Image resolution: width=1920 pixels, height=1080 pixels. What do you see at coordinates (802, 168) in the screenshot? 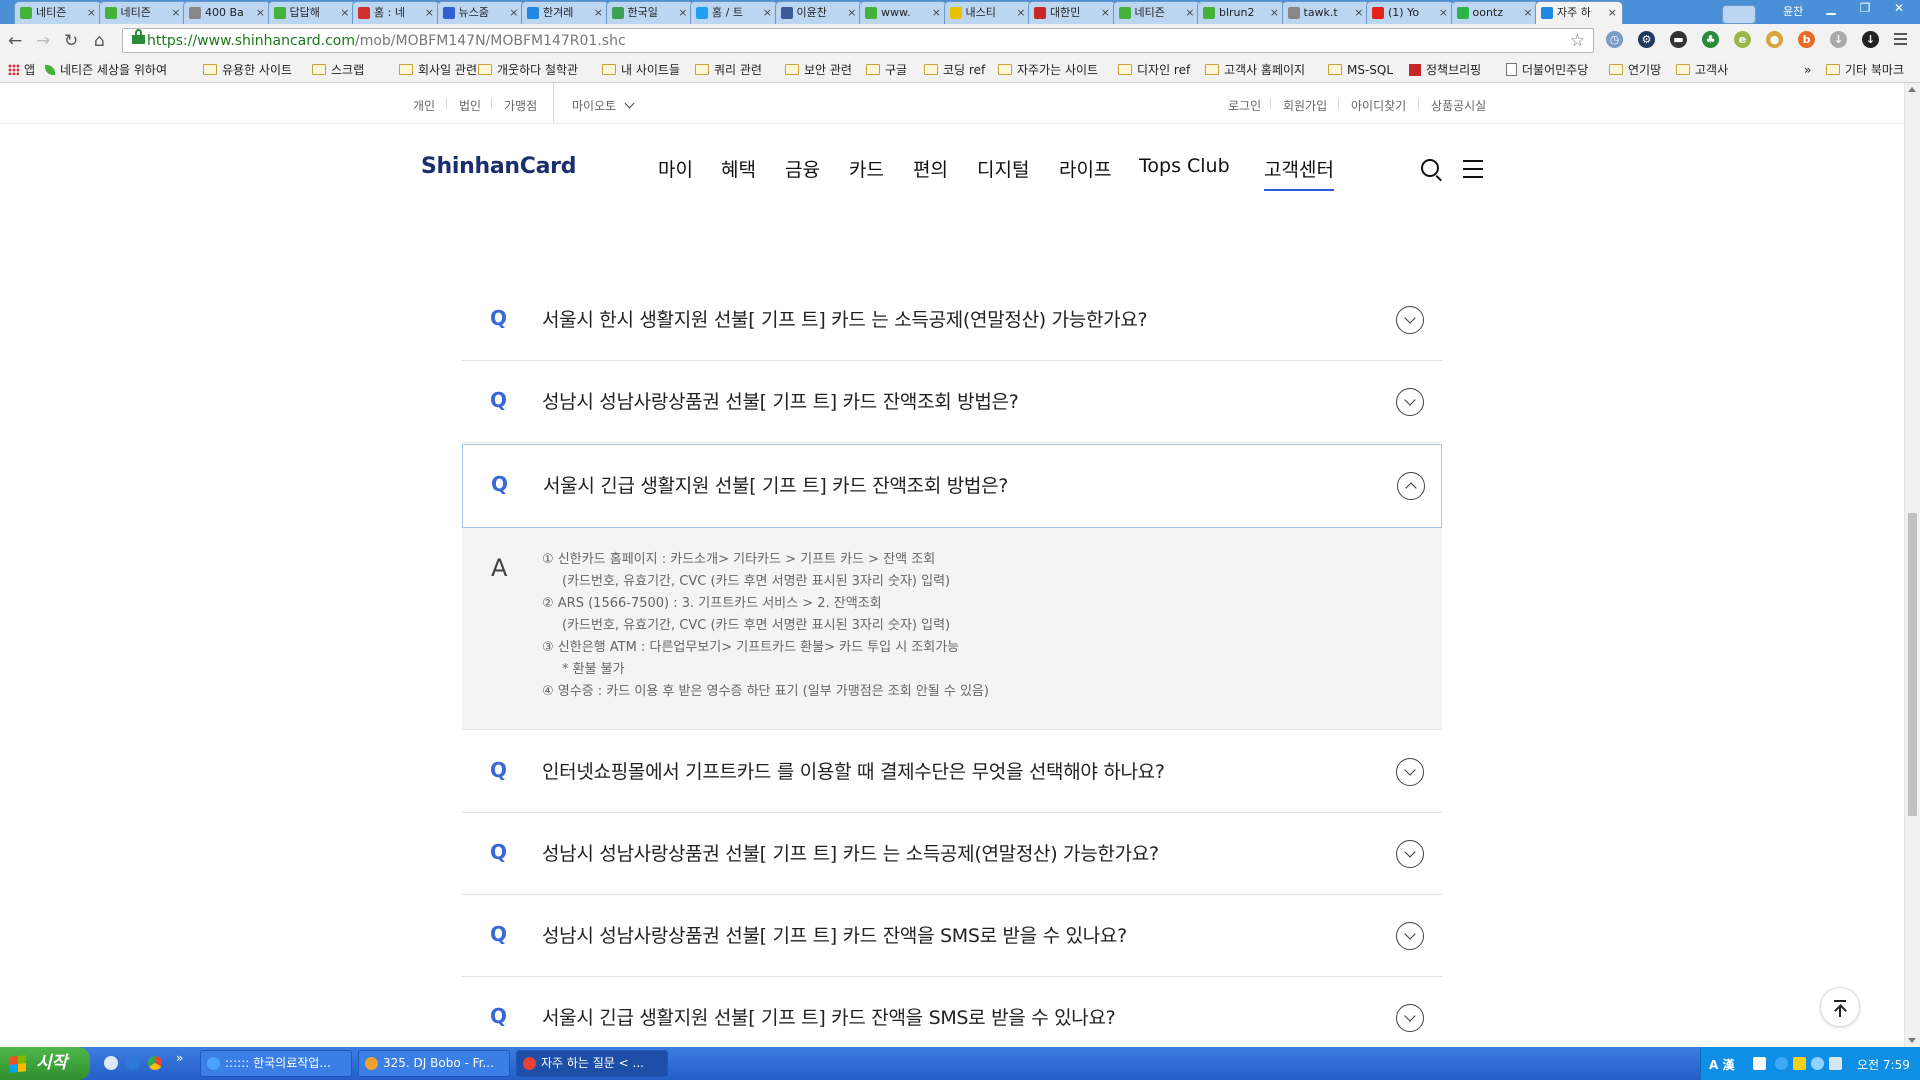
I see `gnb-finance: 금융` at bounding box center [802, 168].